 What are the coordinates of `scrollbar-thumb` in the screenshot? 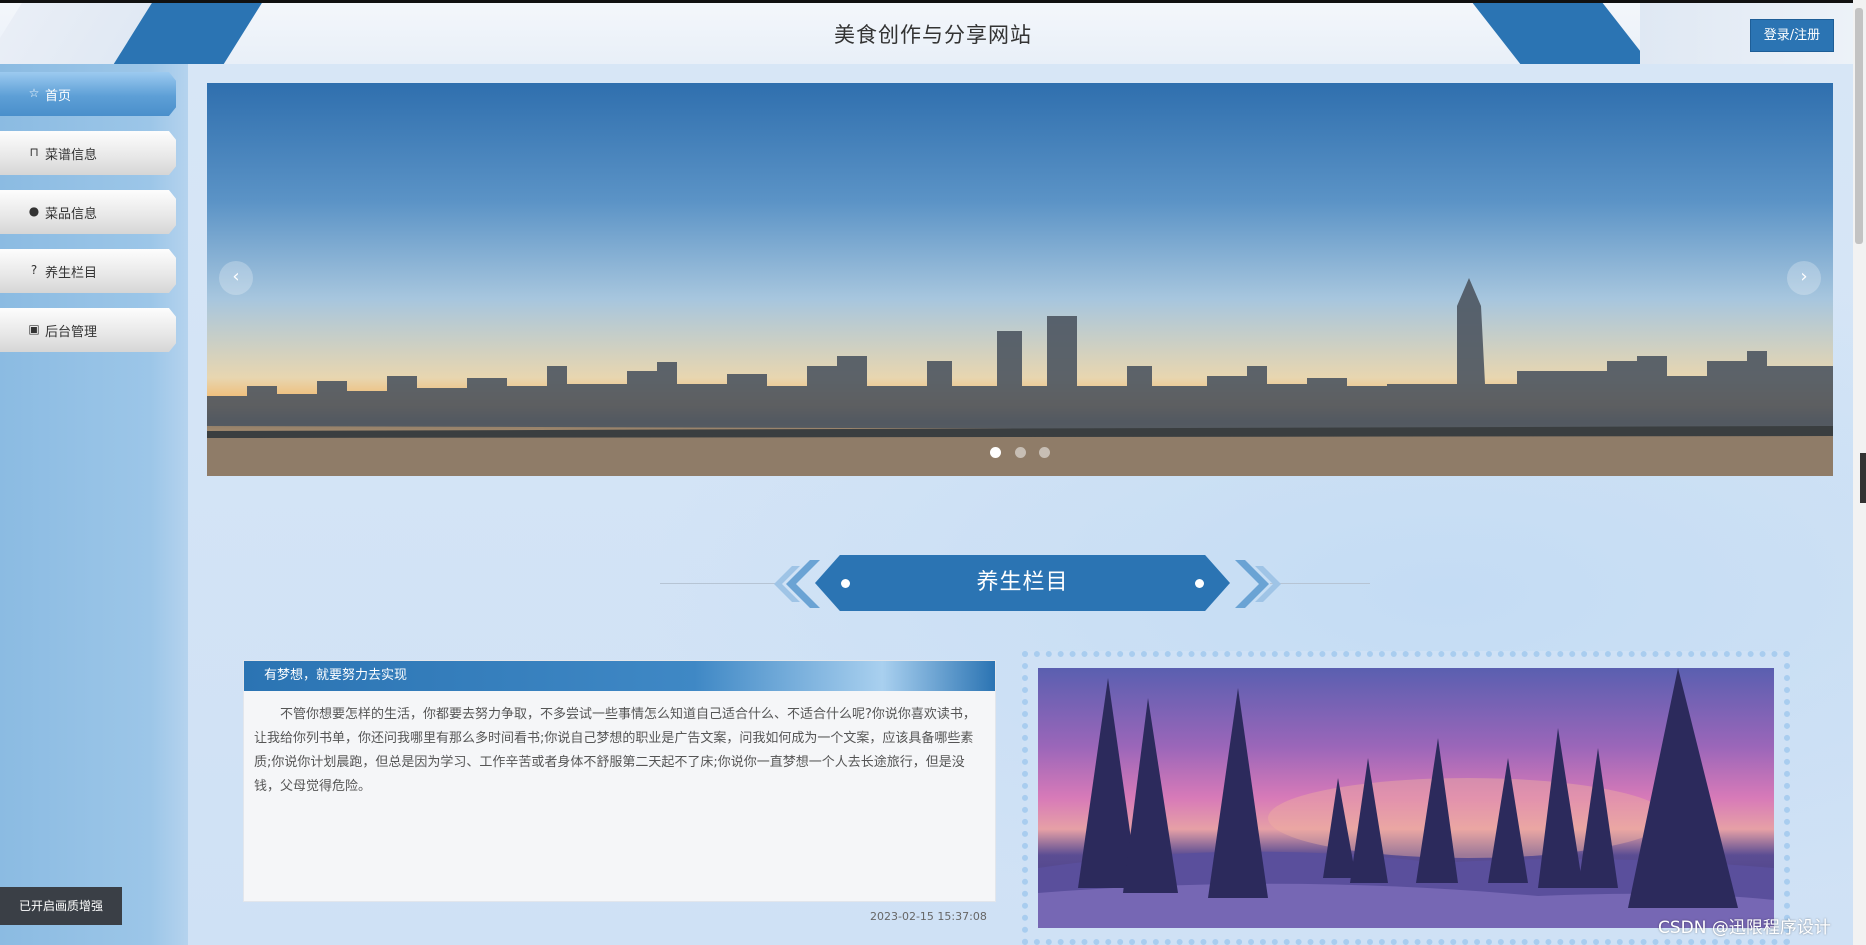 It's located at (1859, 126).